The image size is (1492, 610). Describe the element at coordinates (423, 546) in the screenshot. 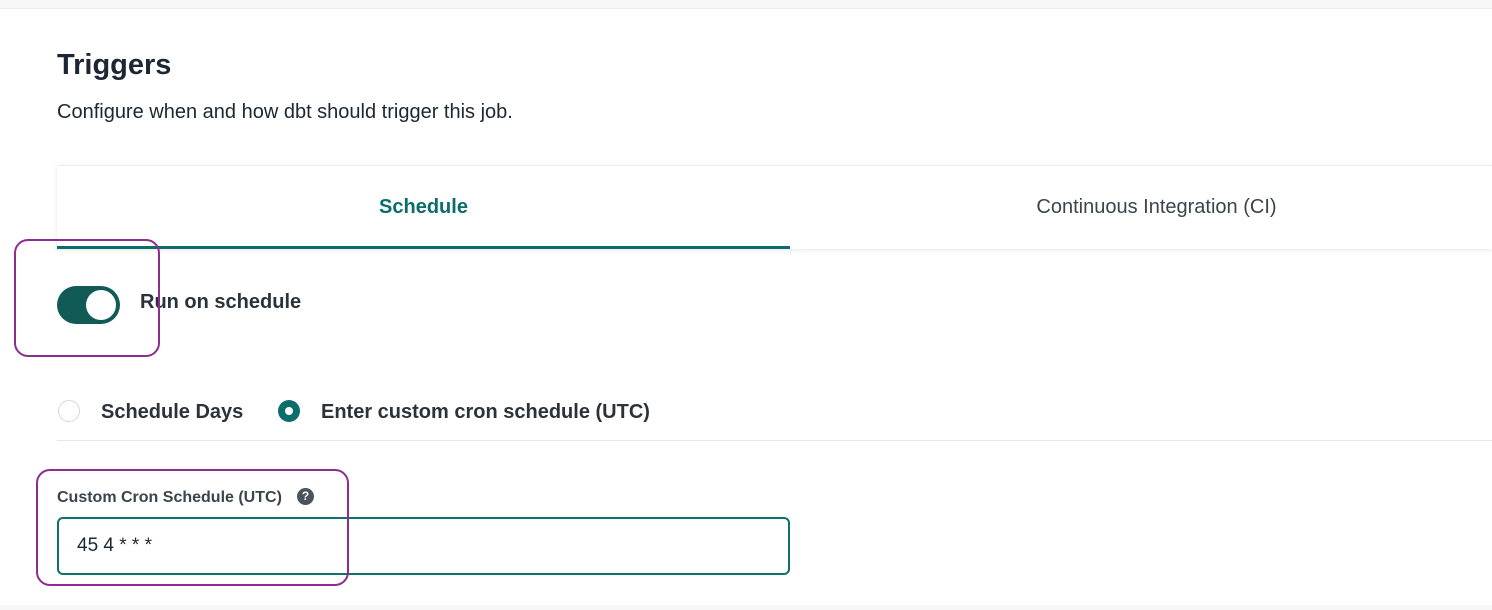

I see `cron-schedule-input` at that location.